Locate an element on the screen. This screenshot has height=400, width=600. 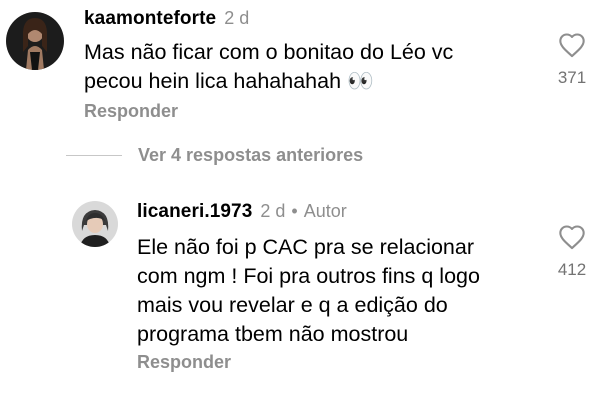
username: kaamonteforte is located at coordinates (150, 19).